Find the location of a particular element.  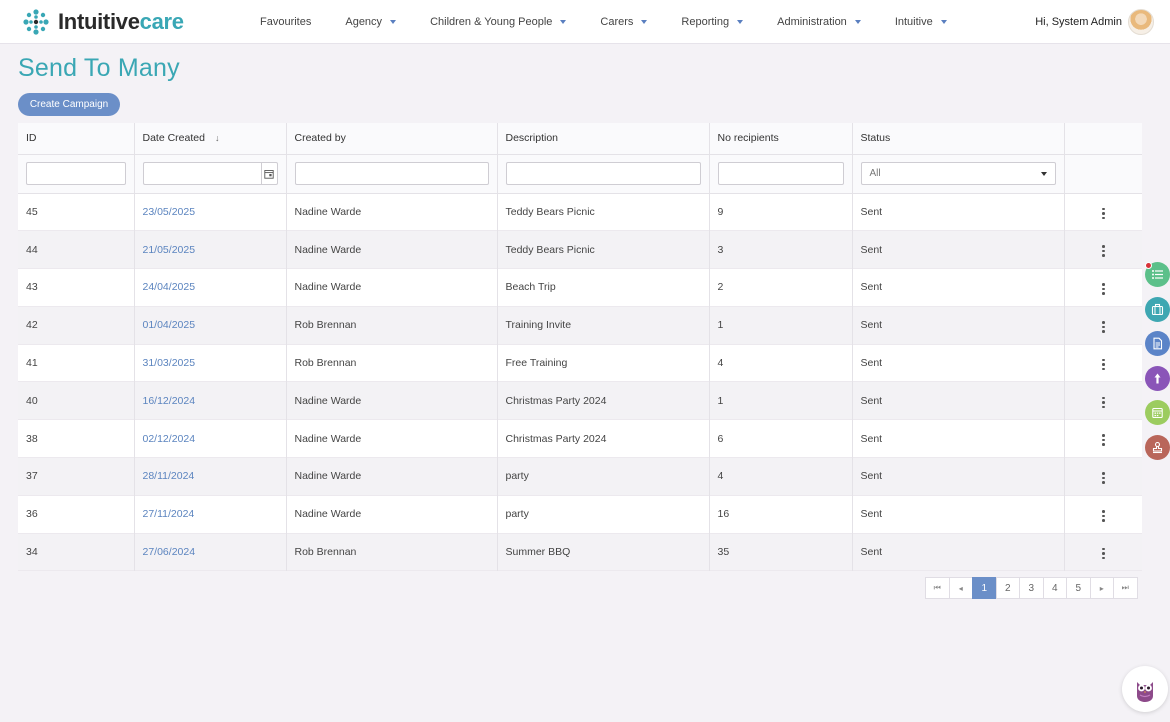

cell-date-created: 28/11/2024 is located at coordinates (210, 476).